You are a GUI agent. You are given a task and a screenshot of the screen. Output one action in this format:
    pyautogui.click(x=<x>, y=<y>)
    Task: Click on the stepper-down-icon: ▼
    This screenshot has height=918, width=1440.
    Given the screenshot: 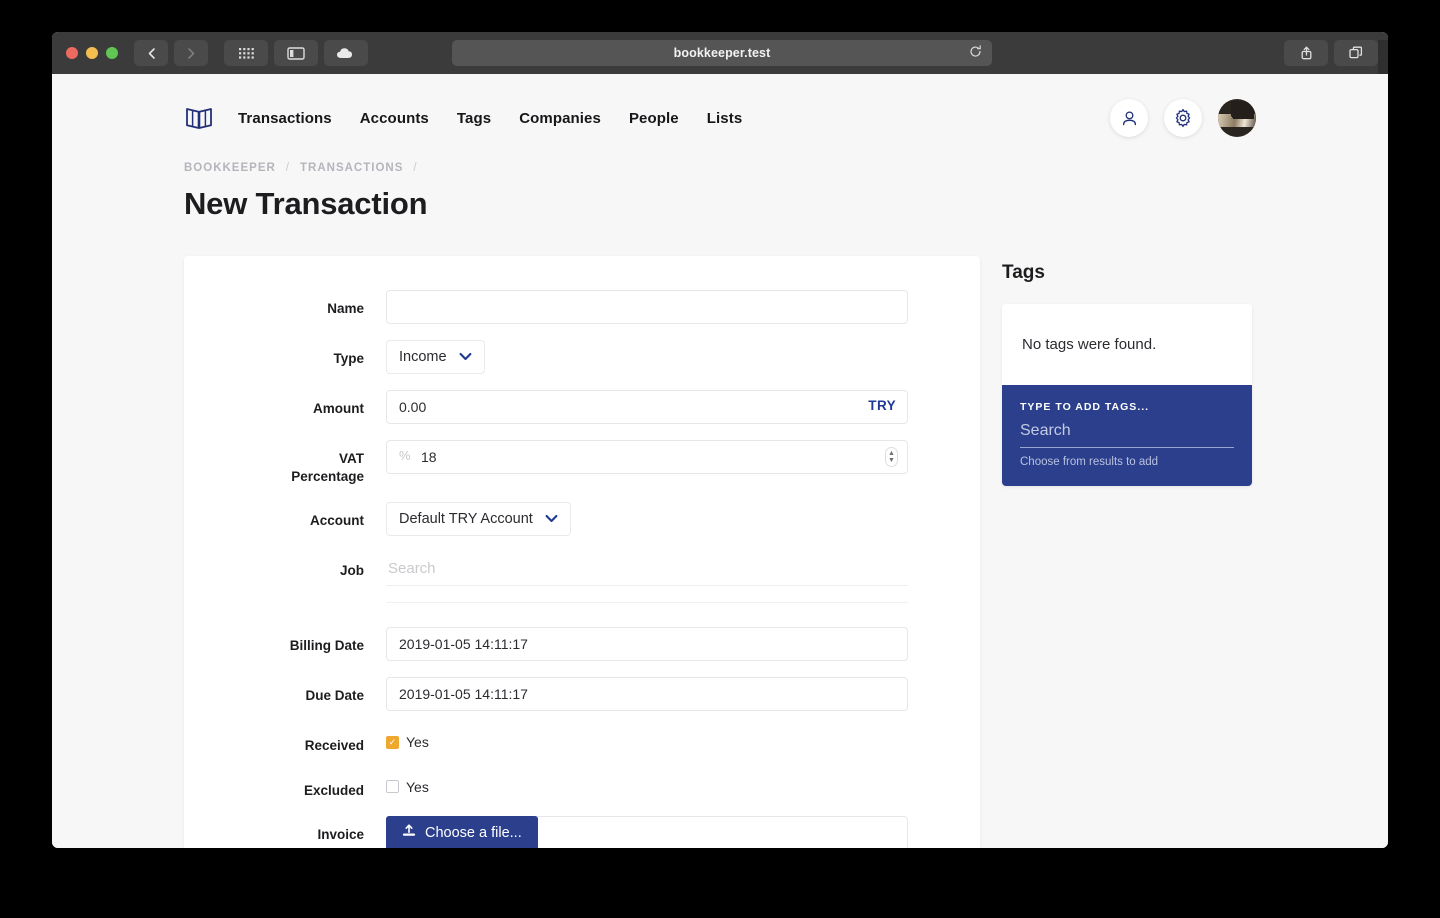 What is the action you would take?
    pyautogui.click(x=891, y=460)
    